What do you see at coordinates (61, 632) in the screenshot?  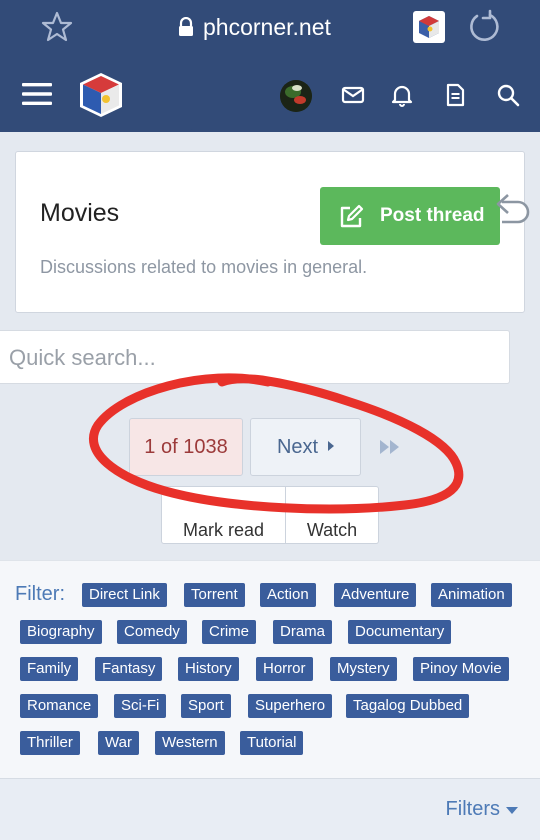 I see `filter-tag: Biography` at bounding box center [61, 632].